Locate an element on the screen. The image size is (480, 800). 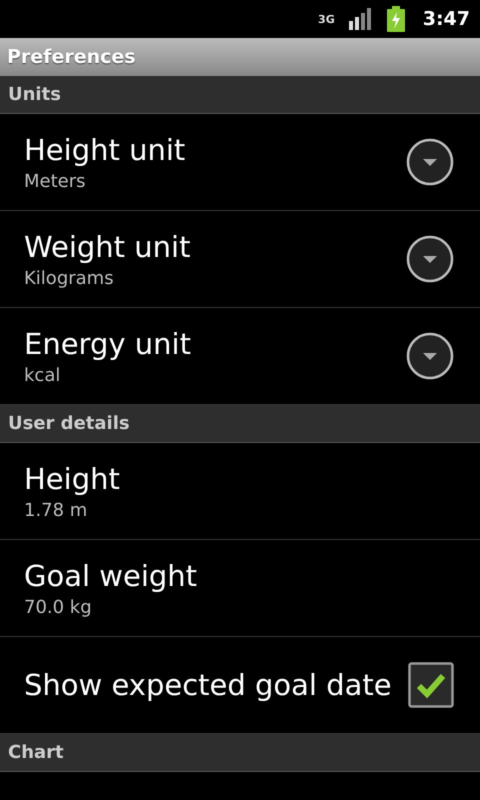
section-header: Units is located at coordinates (240, 95).